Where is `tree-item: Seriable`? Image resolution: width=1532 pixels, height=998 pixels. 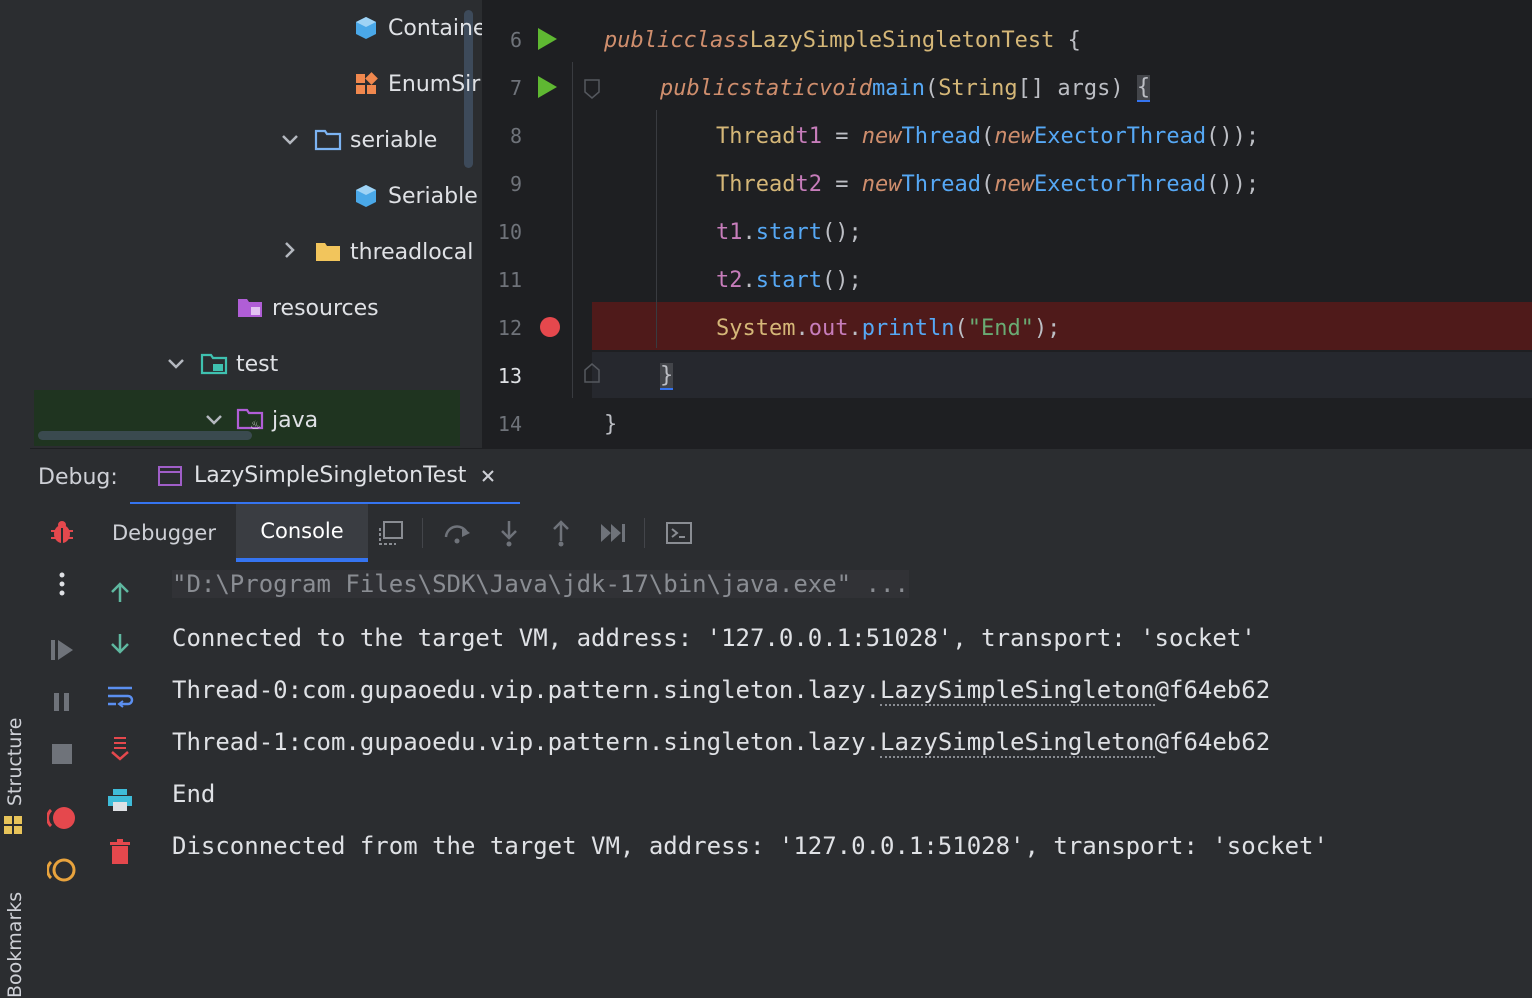 tree-item: Seriable is located at coordinates (415, 196).